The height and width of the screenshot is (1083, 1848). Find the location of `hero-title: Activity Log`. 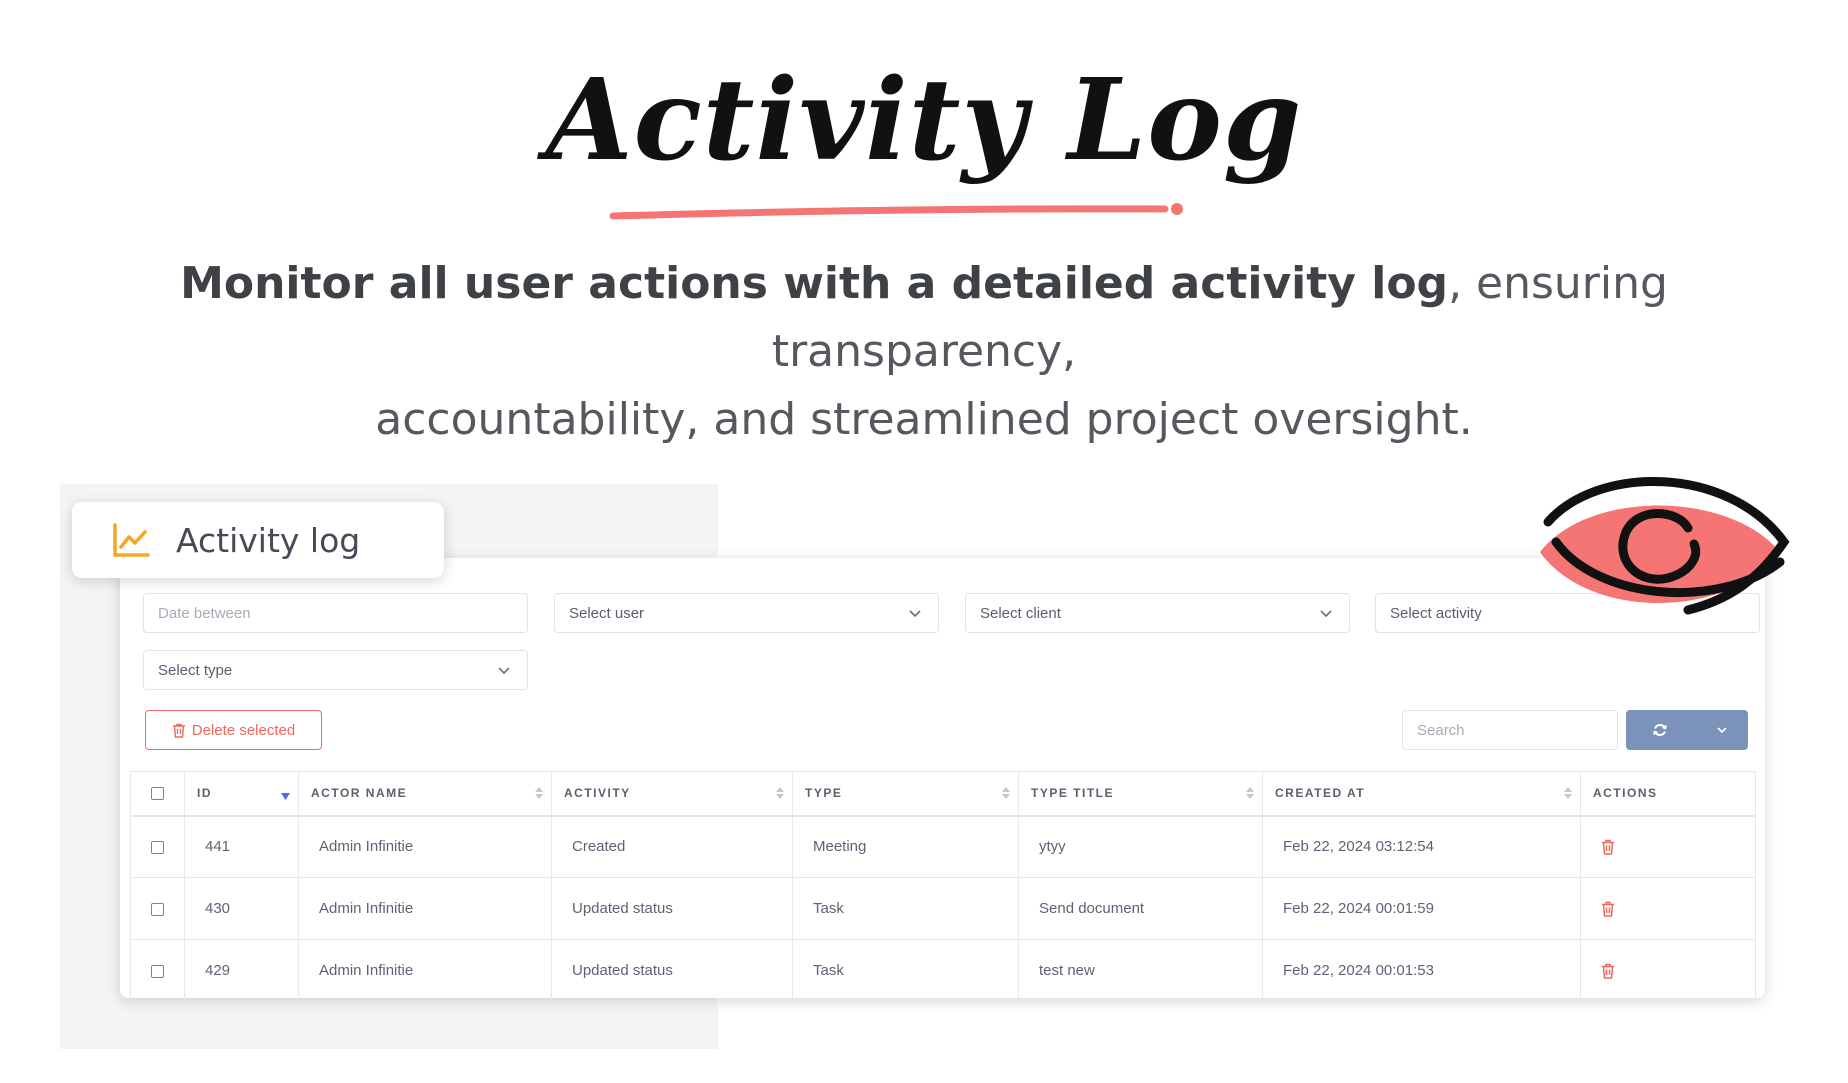

hero-title: Activity Log is located at coordinates (924, 120).